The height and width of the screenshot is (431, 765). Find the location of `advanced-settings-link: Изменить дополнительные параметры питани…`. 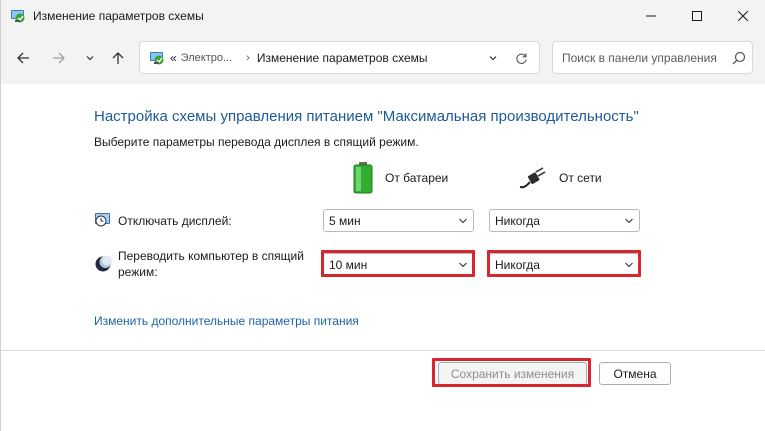

advanced-settings-link: Изменить дополнительные параметры питани… is located at coordinates (226, 321).